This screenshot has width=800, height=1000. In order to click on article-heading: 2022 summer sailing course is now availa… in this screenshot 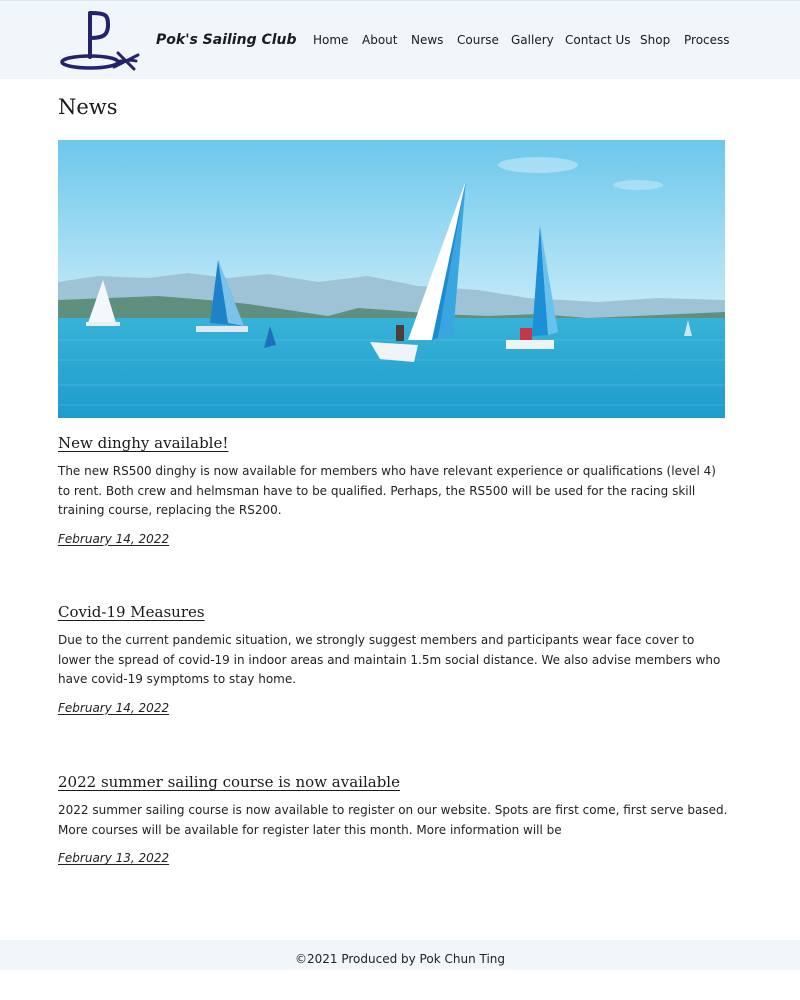, I will do `click(229, 782)`.